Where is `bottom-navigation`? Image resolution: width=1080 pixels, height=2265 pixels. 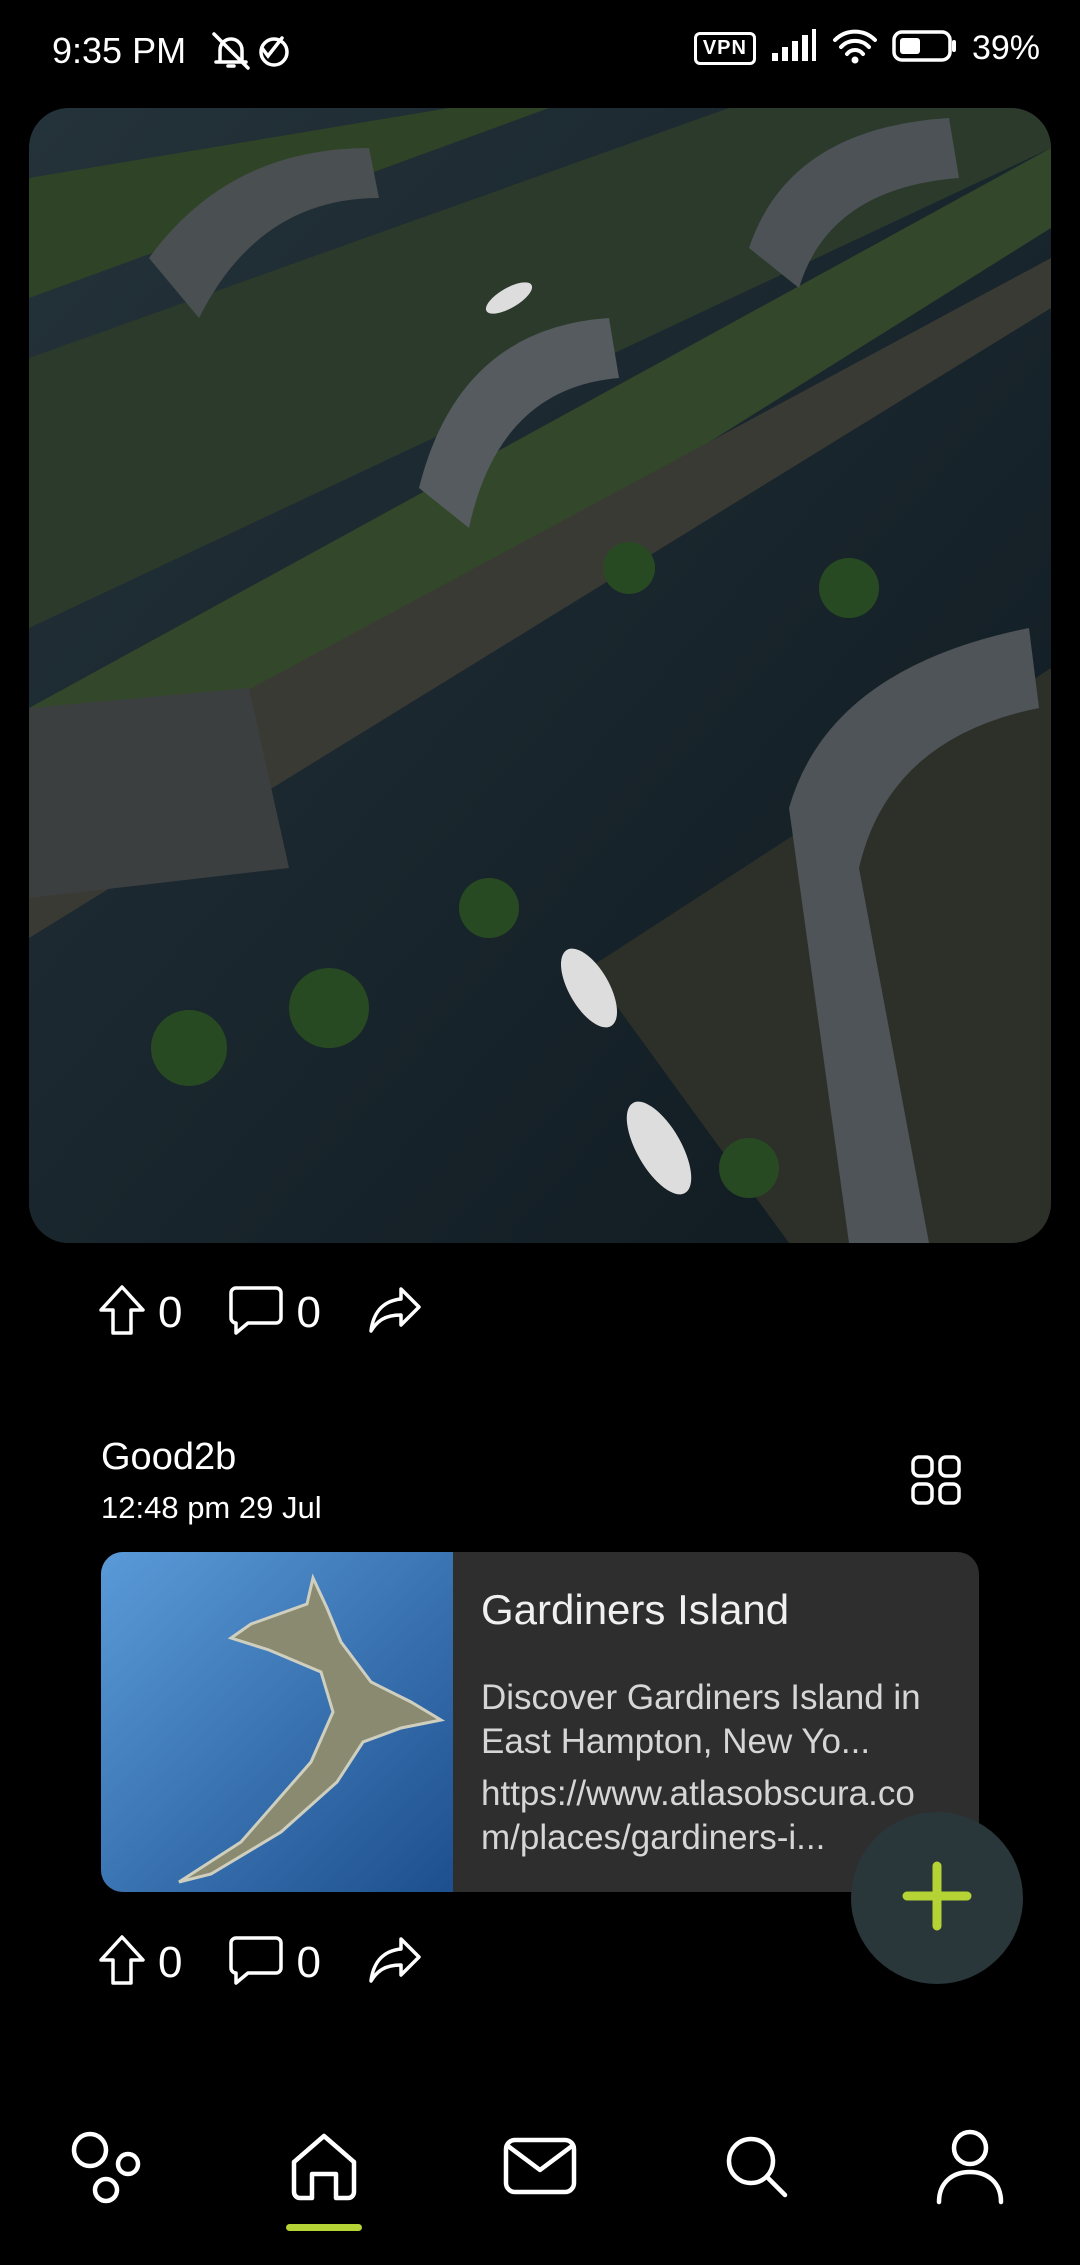 bottom-navigation is located at coordinates (540, 2182).